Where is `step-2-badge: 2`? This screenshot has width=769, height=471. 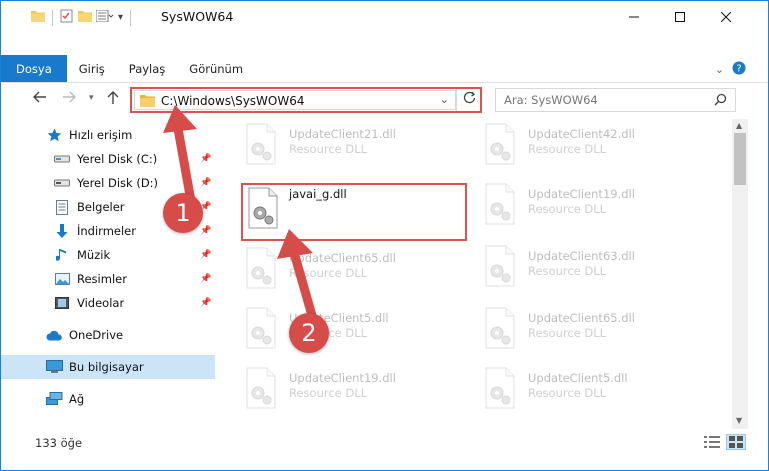
step-2-badge: 2 is located at coordinates (309, 333).